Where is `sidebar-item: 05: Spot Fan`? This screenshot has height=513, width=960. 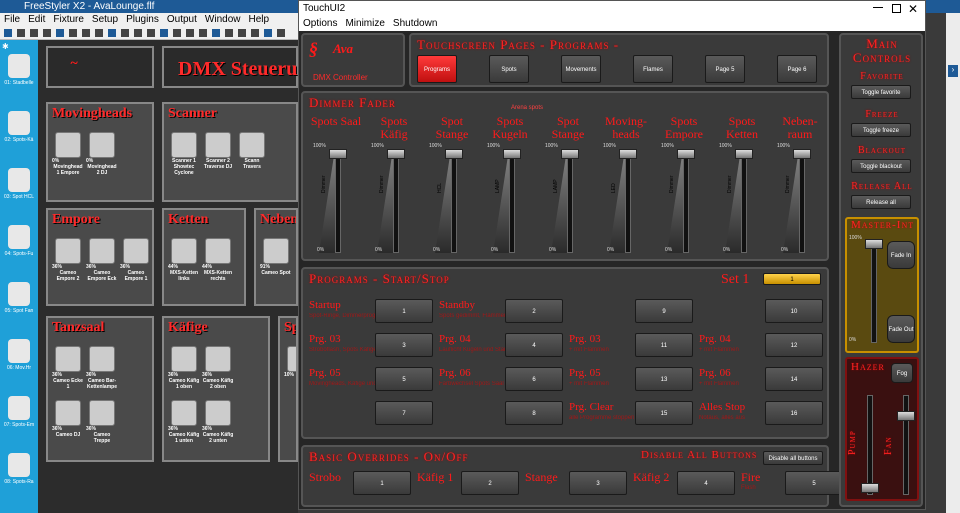 sidebar-item: 05: Spot Fan is located at coordinates (19, 302).